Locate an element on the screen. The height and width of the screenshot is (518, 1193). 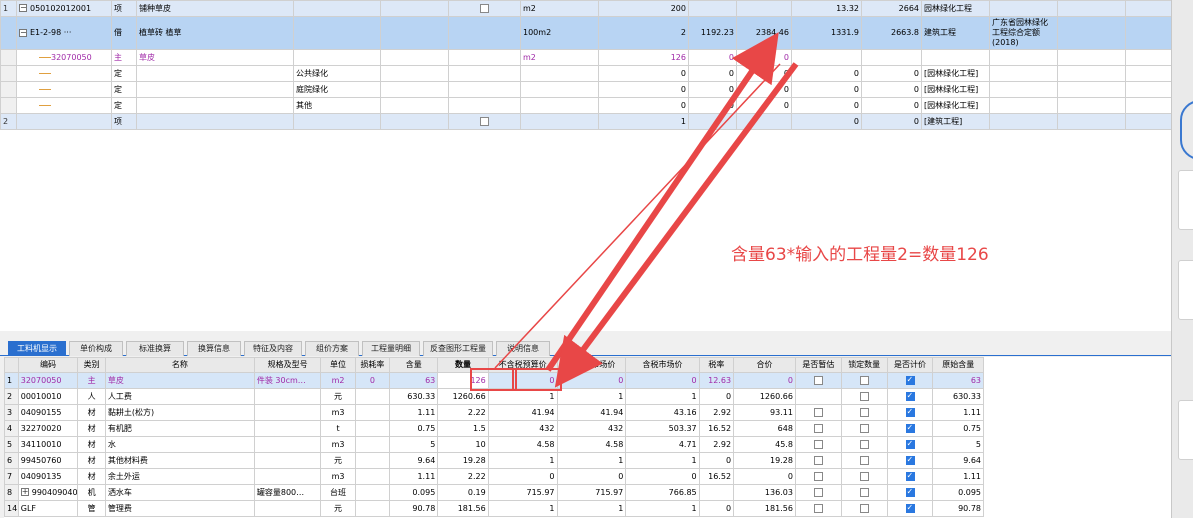
cell-content: 9.64 is located at coordinates (414, 460).